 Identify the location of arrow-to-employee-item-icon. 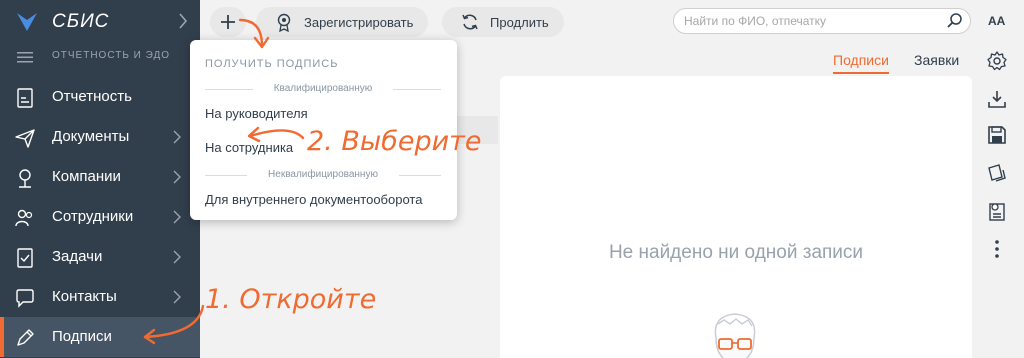
(276, 134).